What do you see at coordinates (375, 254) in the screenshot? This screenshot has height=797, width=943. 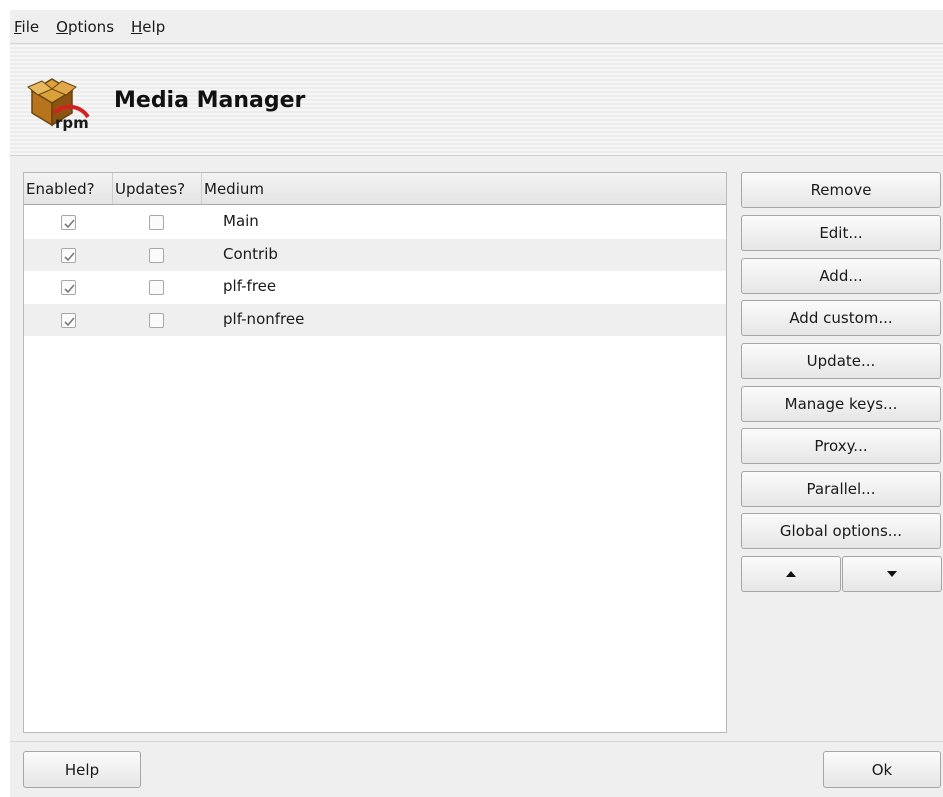 I see `table-row: Contrib` at bounding box center [375, 254].